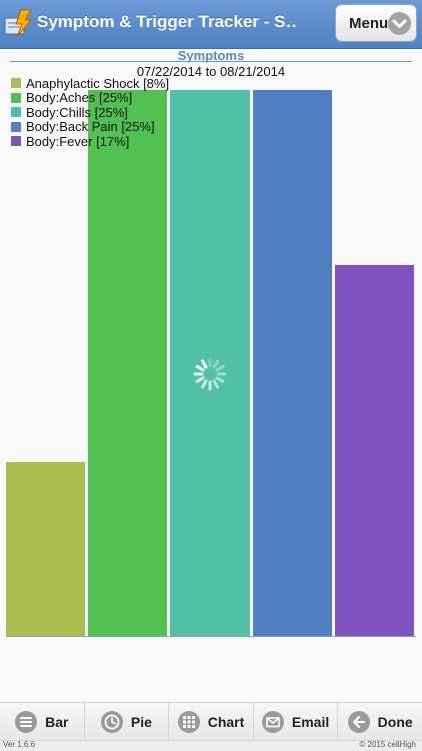 Image resolution: width=422 pixels, height=751 pixels. I want to click on legend-label: Body:Back Pain [25%], so click(90, 127).